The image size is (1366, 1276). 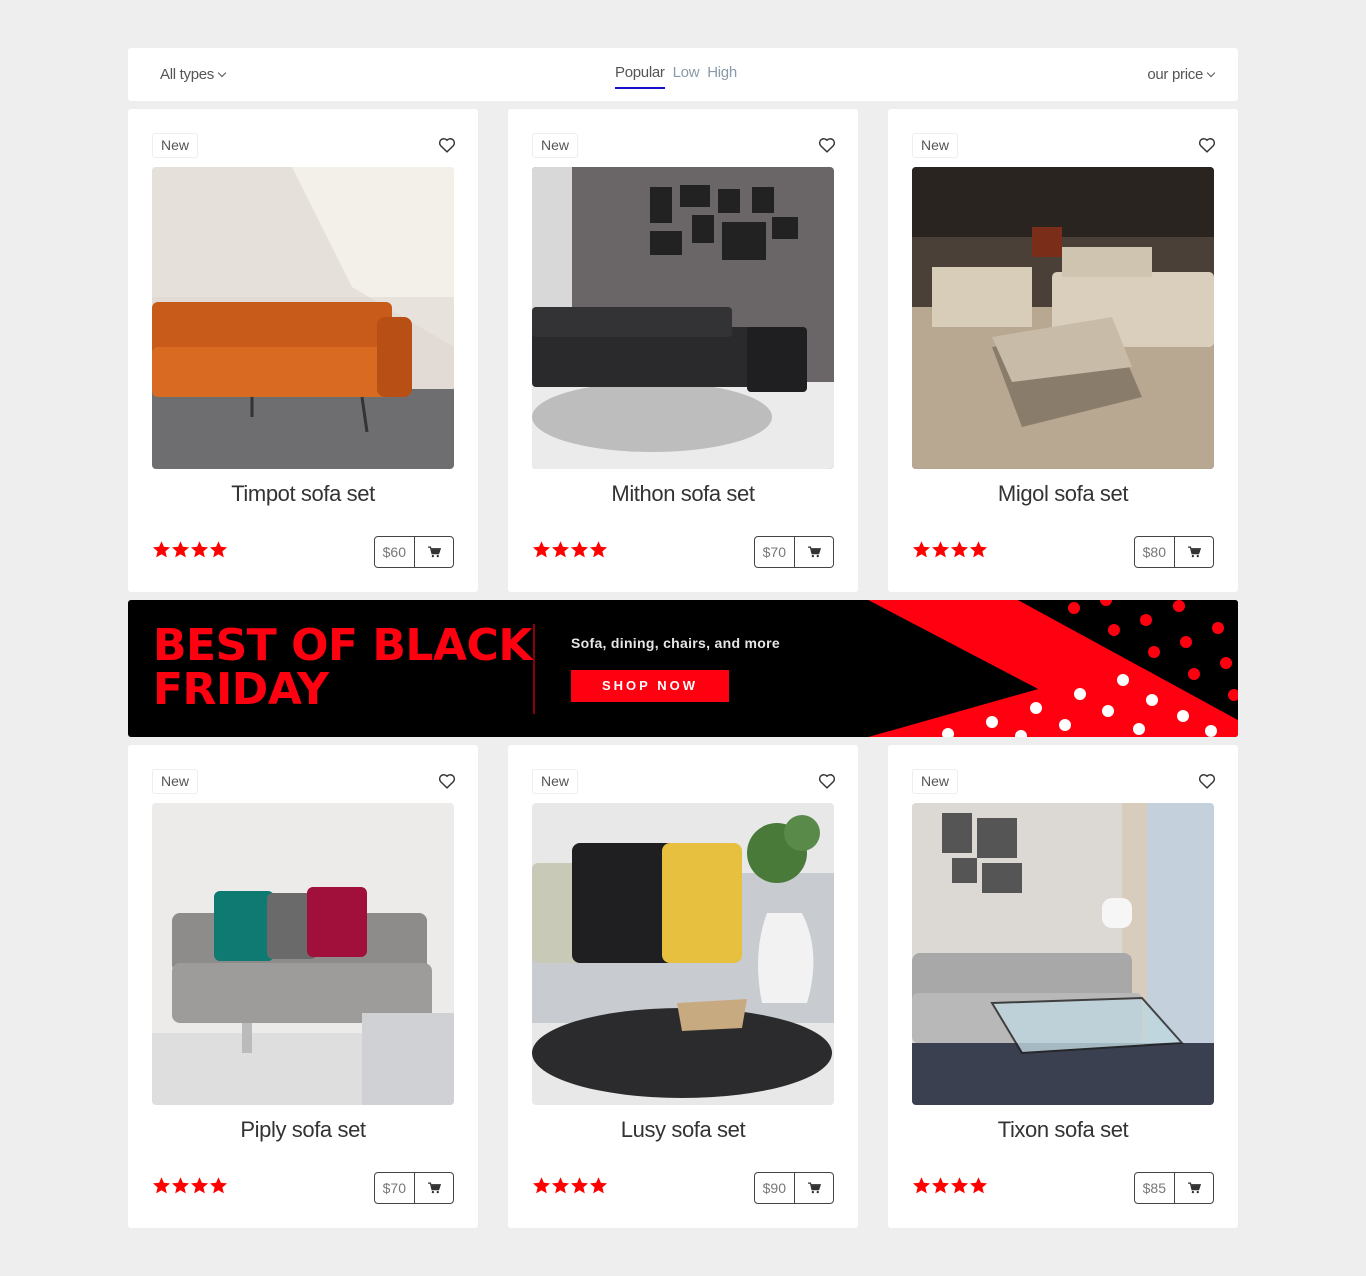 I want to click on product-card: New Tixon sofa set $85, so click(x=1063, y=986).